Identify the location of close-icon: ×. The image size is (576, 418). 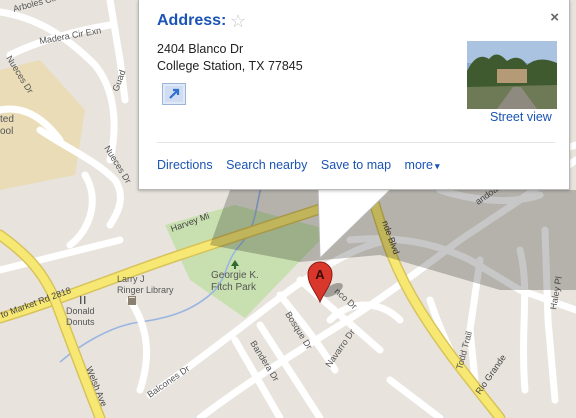
(554, 18).